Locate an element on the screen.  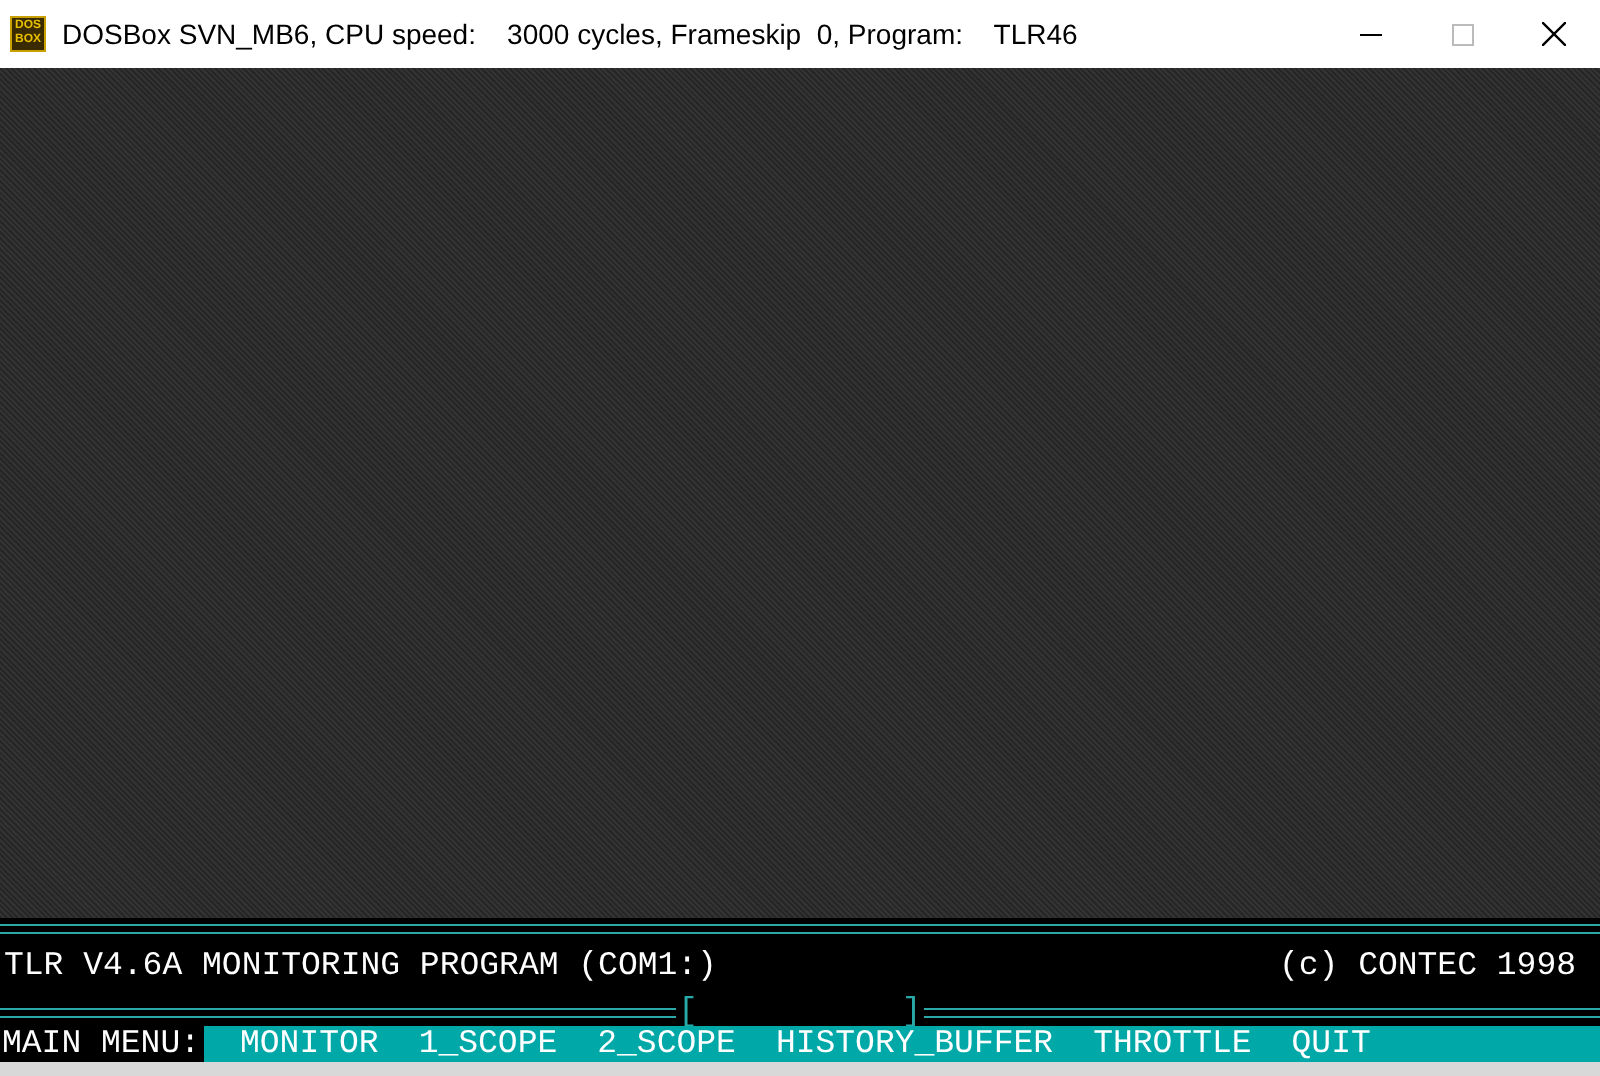
menu-item: HISTORY_BUFFER is located at coordinates (914, 1044).